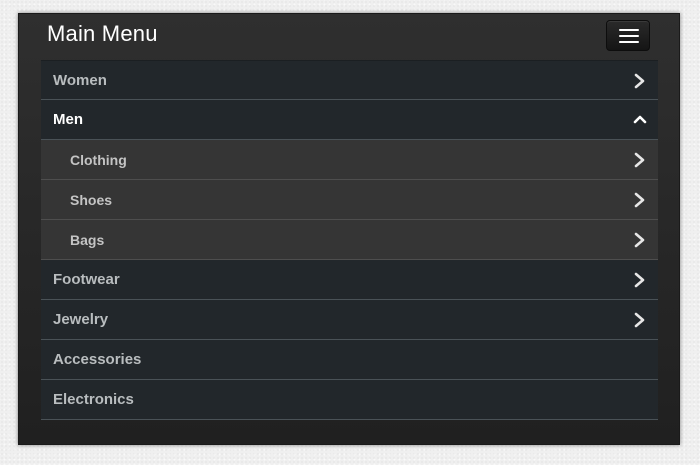 The height and width of the screenshot is (465, 700). What do you see at coordinates (349, 120) in the screenshot?
I see `menu-item-men: Men` at bounding box center [349, 120].